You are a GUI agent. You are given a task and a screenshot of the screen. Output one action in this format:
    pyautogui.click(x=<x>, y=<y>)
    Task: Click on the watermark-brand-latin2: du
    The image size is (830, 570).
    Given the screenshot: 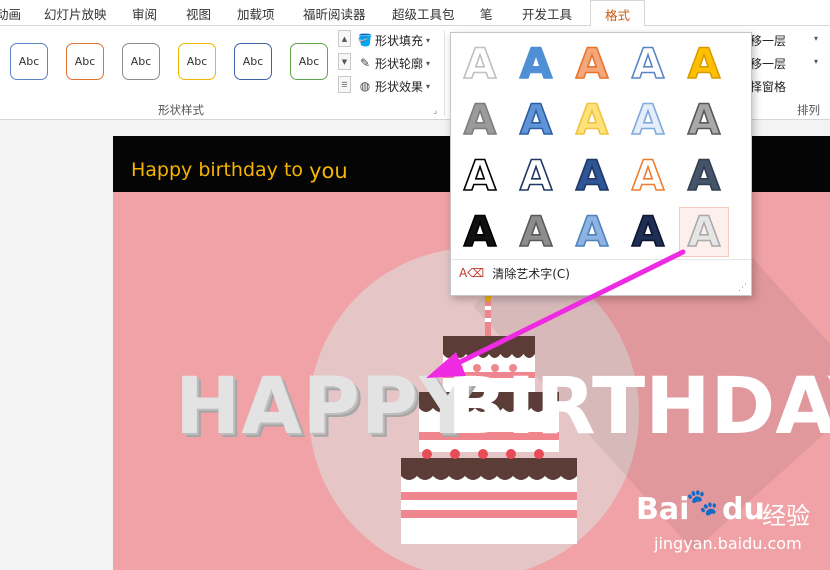 What is the action you would take?
    pyautogui.click(x=743, y=509)
    